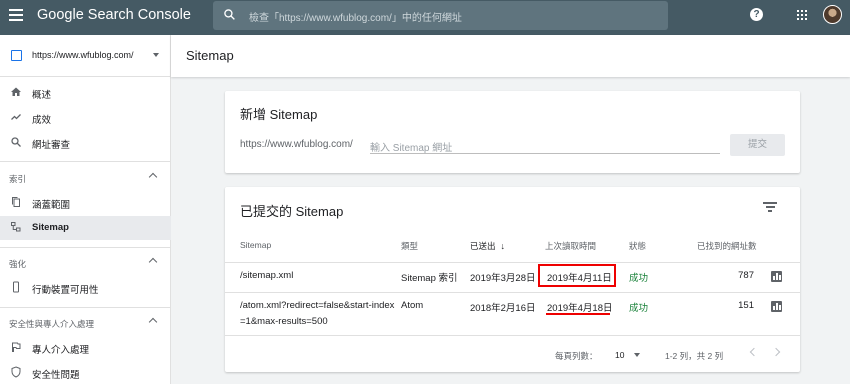 The height and width of the screenshot is (384, 850). I want to click on menu-icon, so click(16, 15).